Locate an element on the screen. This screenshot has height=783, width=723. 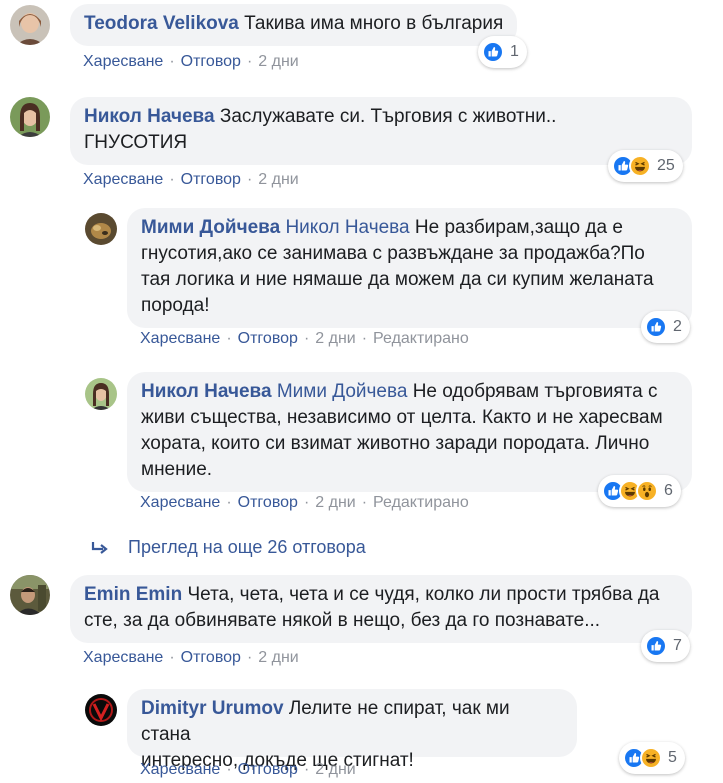
reaction-count: 6 is located at coordinates (668, 490).